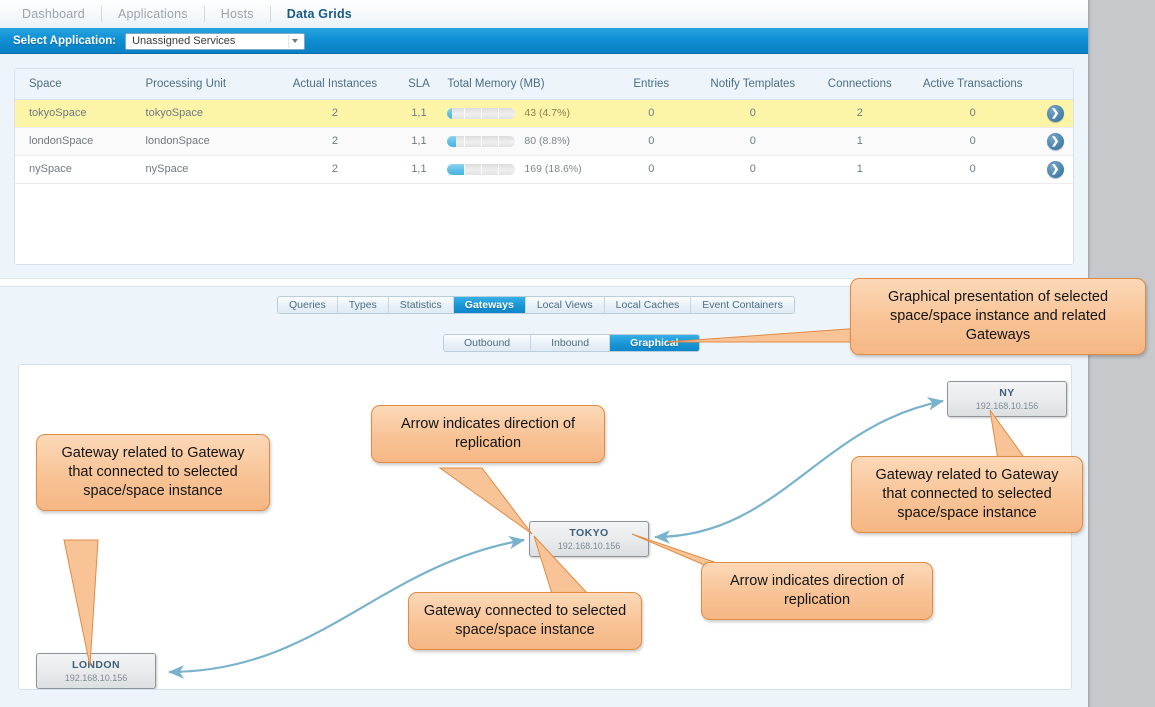 The image size is (1155, 707). What do you see at coordinates (77, 84) in the screenshot?
I see `col-space: Space` at bounding box center [77, 84].